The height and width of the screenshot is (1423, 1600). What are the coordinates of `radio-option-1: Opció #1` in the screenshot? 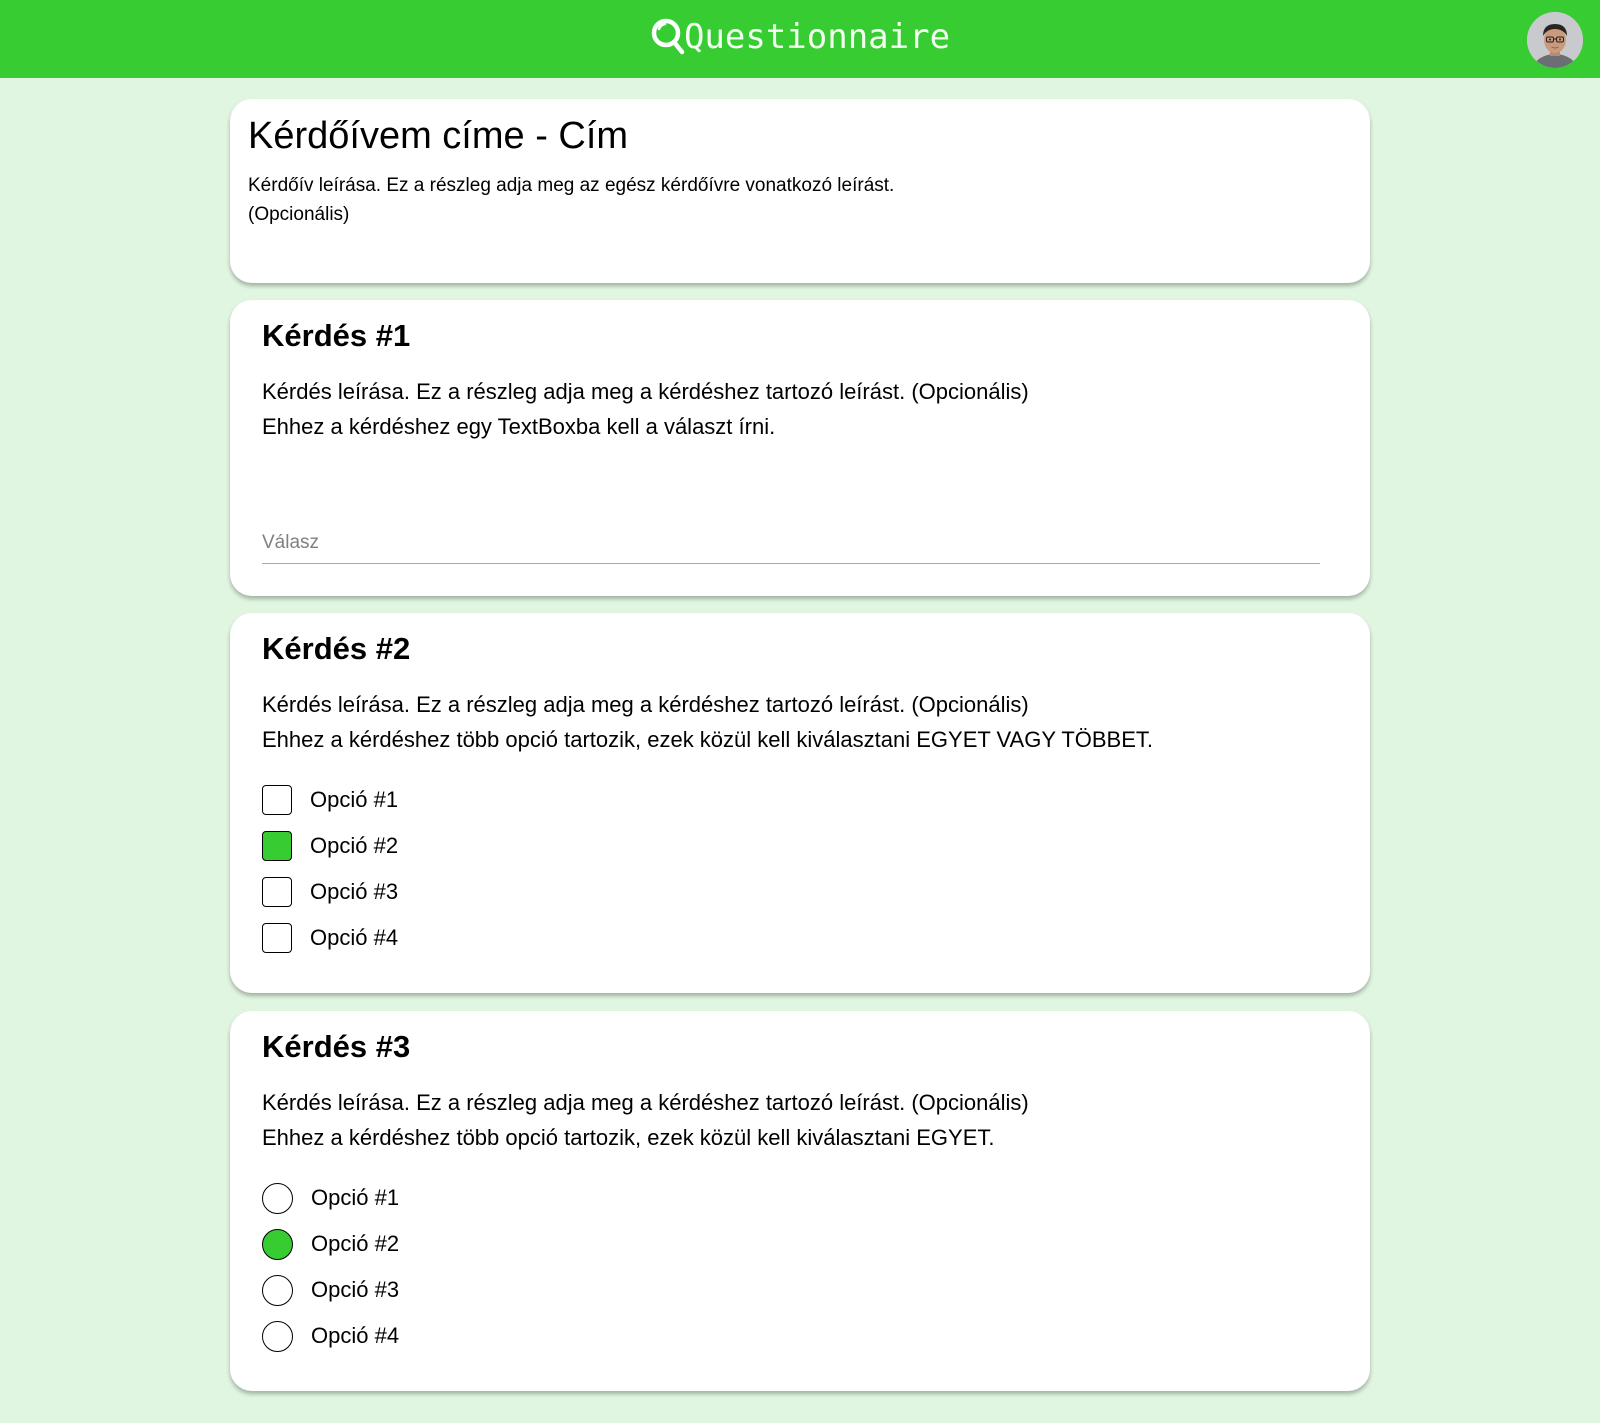 It's located at (330, 1198).